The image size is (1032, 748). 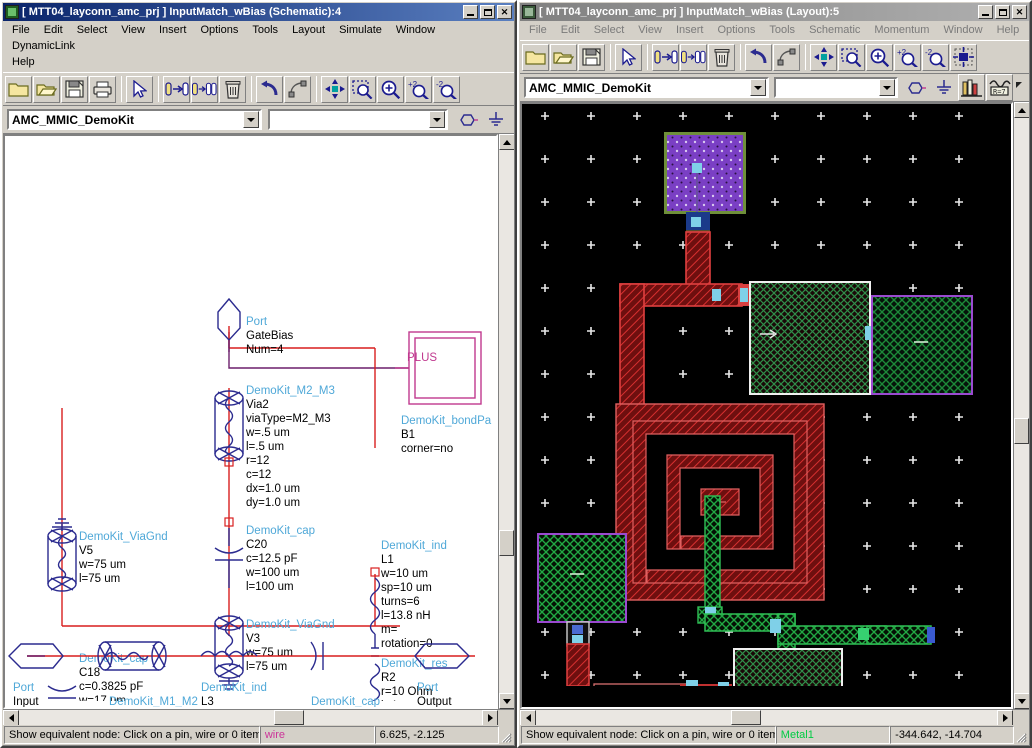 I want to click on layout-toolbar: +2 -2, so click(x=774, y=57).